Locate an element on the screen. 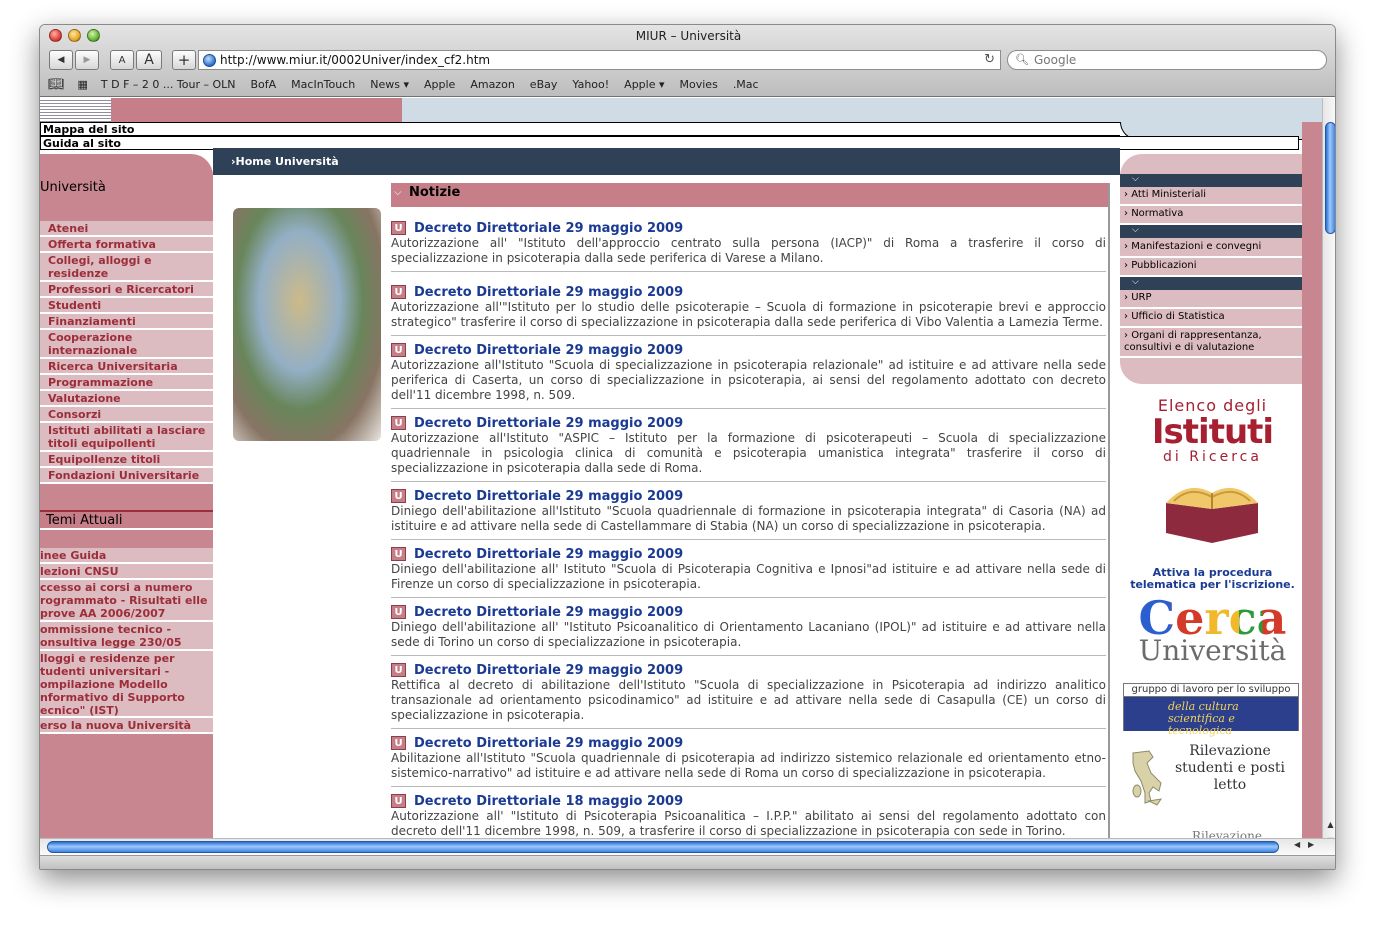 Image resolution: width=1375 pixels, height=925 pixels. scroll-left-icon: ◀ is located at coordinates (1297, 844).